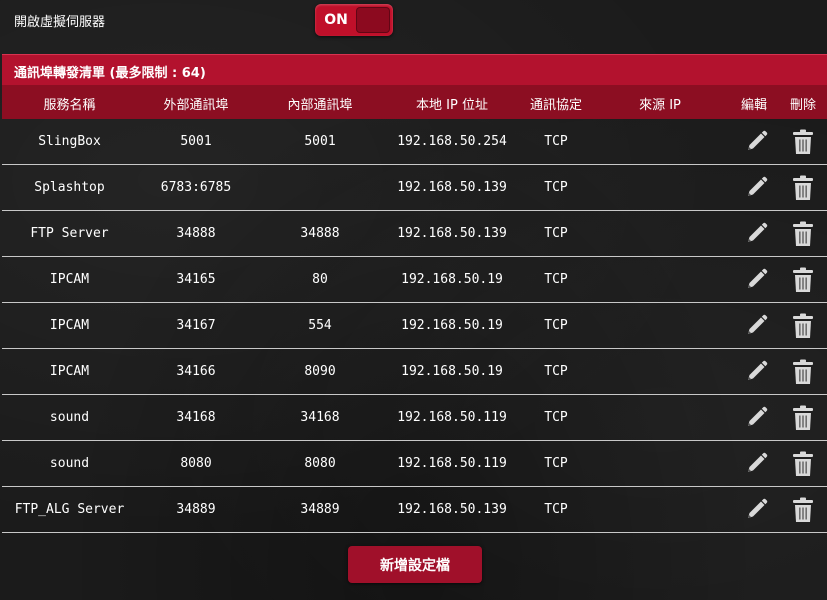 Image resolution: width=827 pixels, height=600 pixels. I want to click on port-forwarding-list-header: 通訊埠轉發清單 (最多限制 : 64), so click(414, 69).